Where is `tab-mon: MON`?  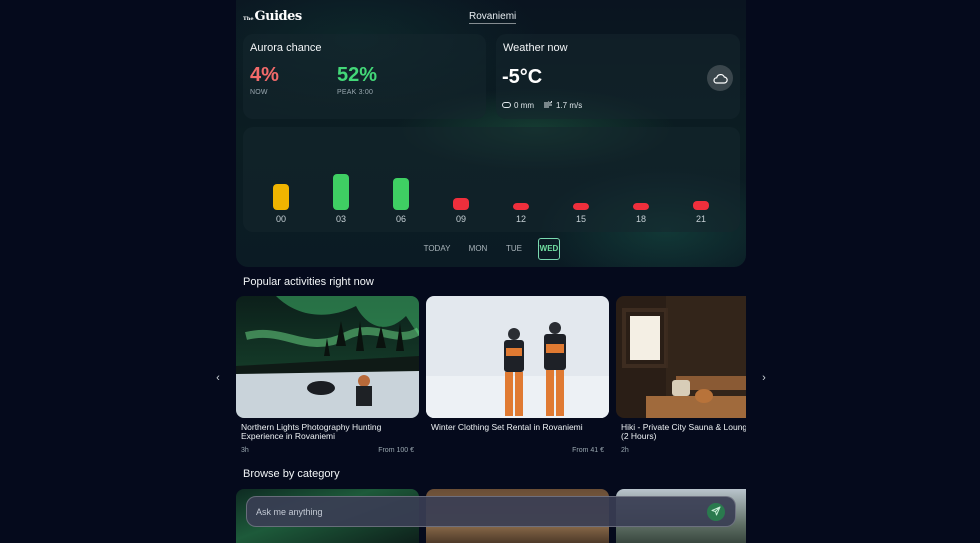
tab-mon: MON is located at coordinates (478, 249).